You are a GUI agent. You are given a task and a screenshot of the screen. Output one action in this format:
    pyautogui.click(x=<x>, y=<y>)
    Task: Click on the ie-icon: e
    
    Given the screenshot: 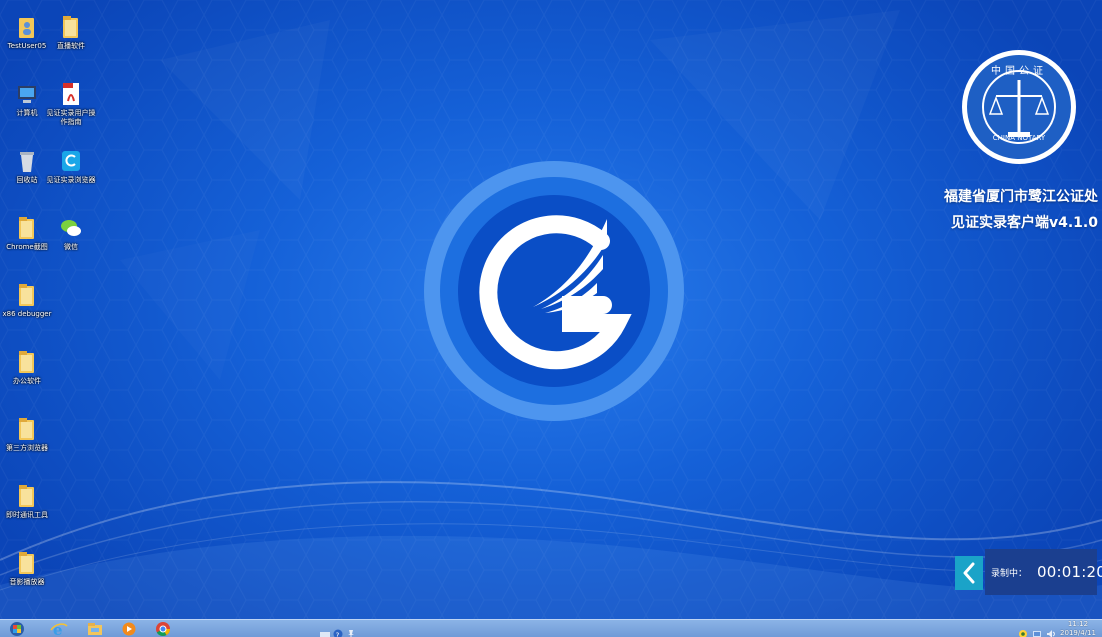 What is the action you would take?
    pyautogui.click(x=59, y=629)
    